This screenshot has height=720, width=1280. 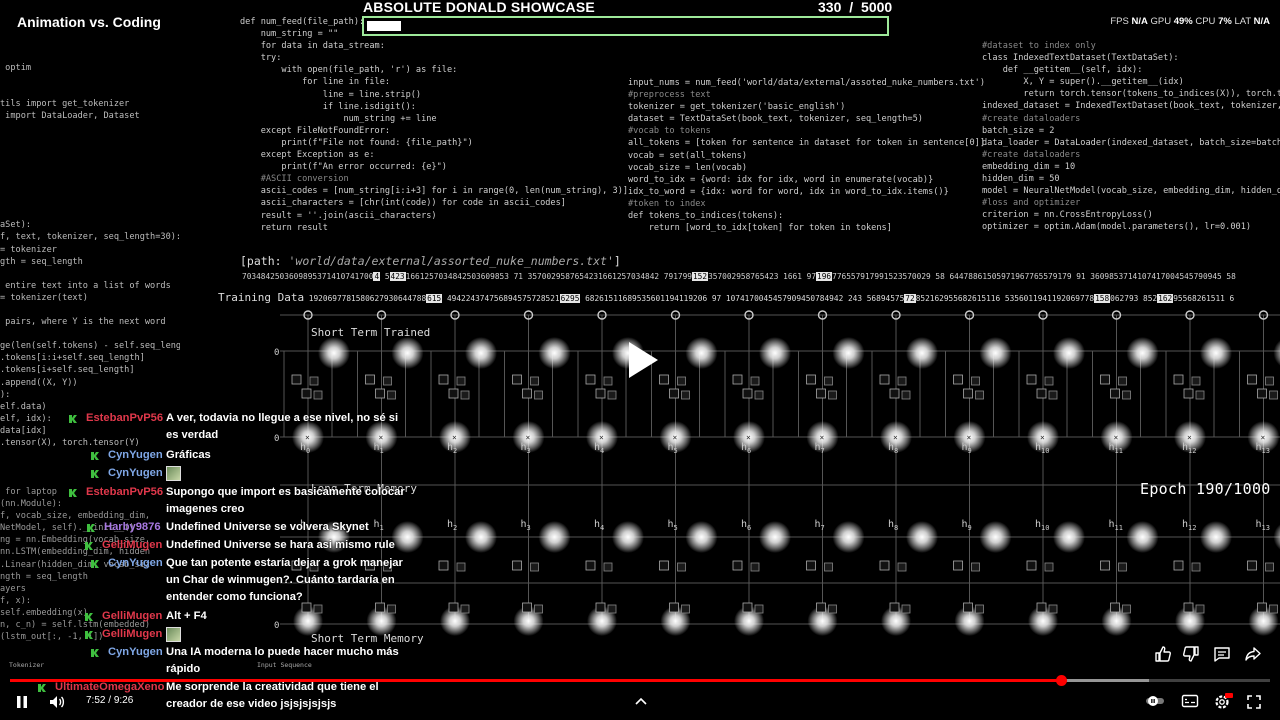 I want to click on share-icon, so click(x=1253, y=654).